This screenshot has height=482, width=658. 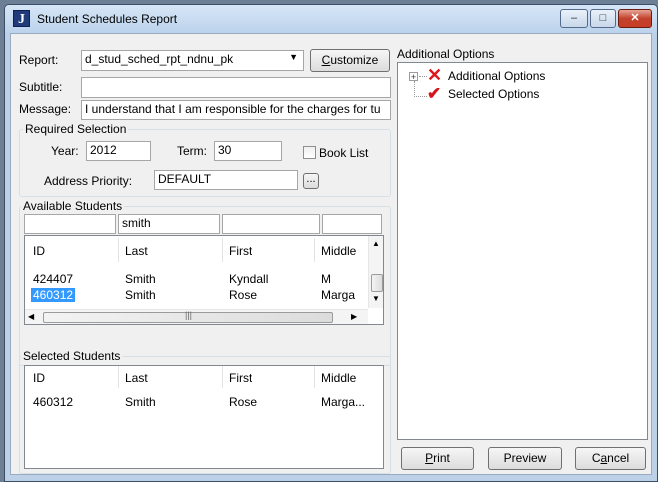 I want to click on vertical-scrollbar: ▲ ▼, so click(x=375, y=272).